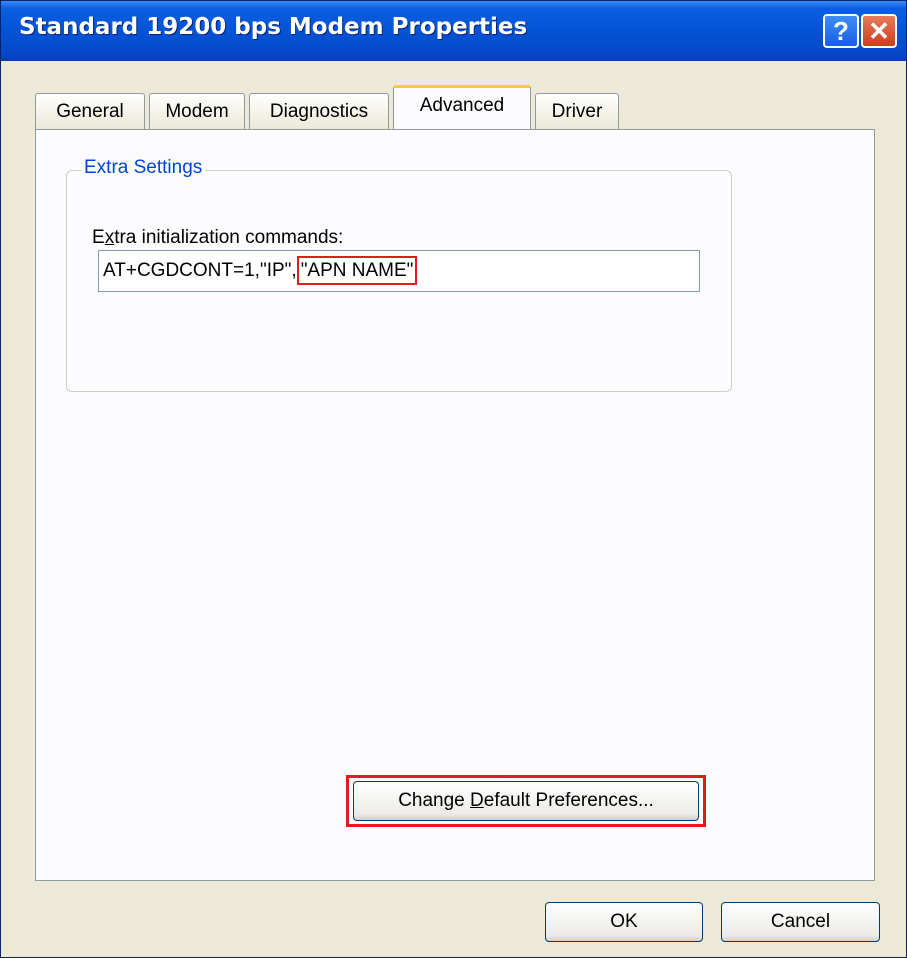 Image resolution: width=907 pixels, height=958 pixels. What do you see at coordinates (218, 237) in the screenshot?
I see `extra-init-commands-label: Extra initialization commands:` at bounding box center [218, 237].